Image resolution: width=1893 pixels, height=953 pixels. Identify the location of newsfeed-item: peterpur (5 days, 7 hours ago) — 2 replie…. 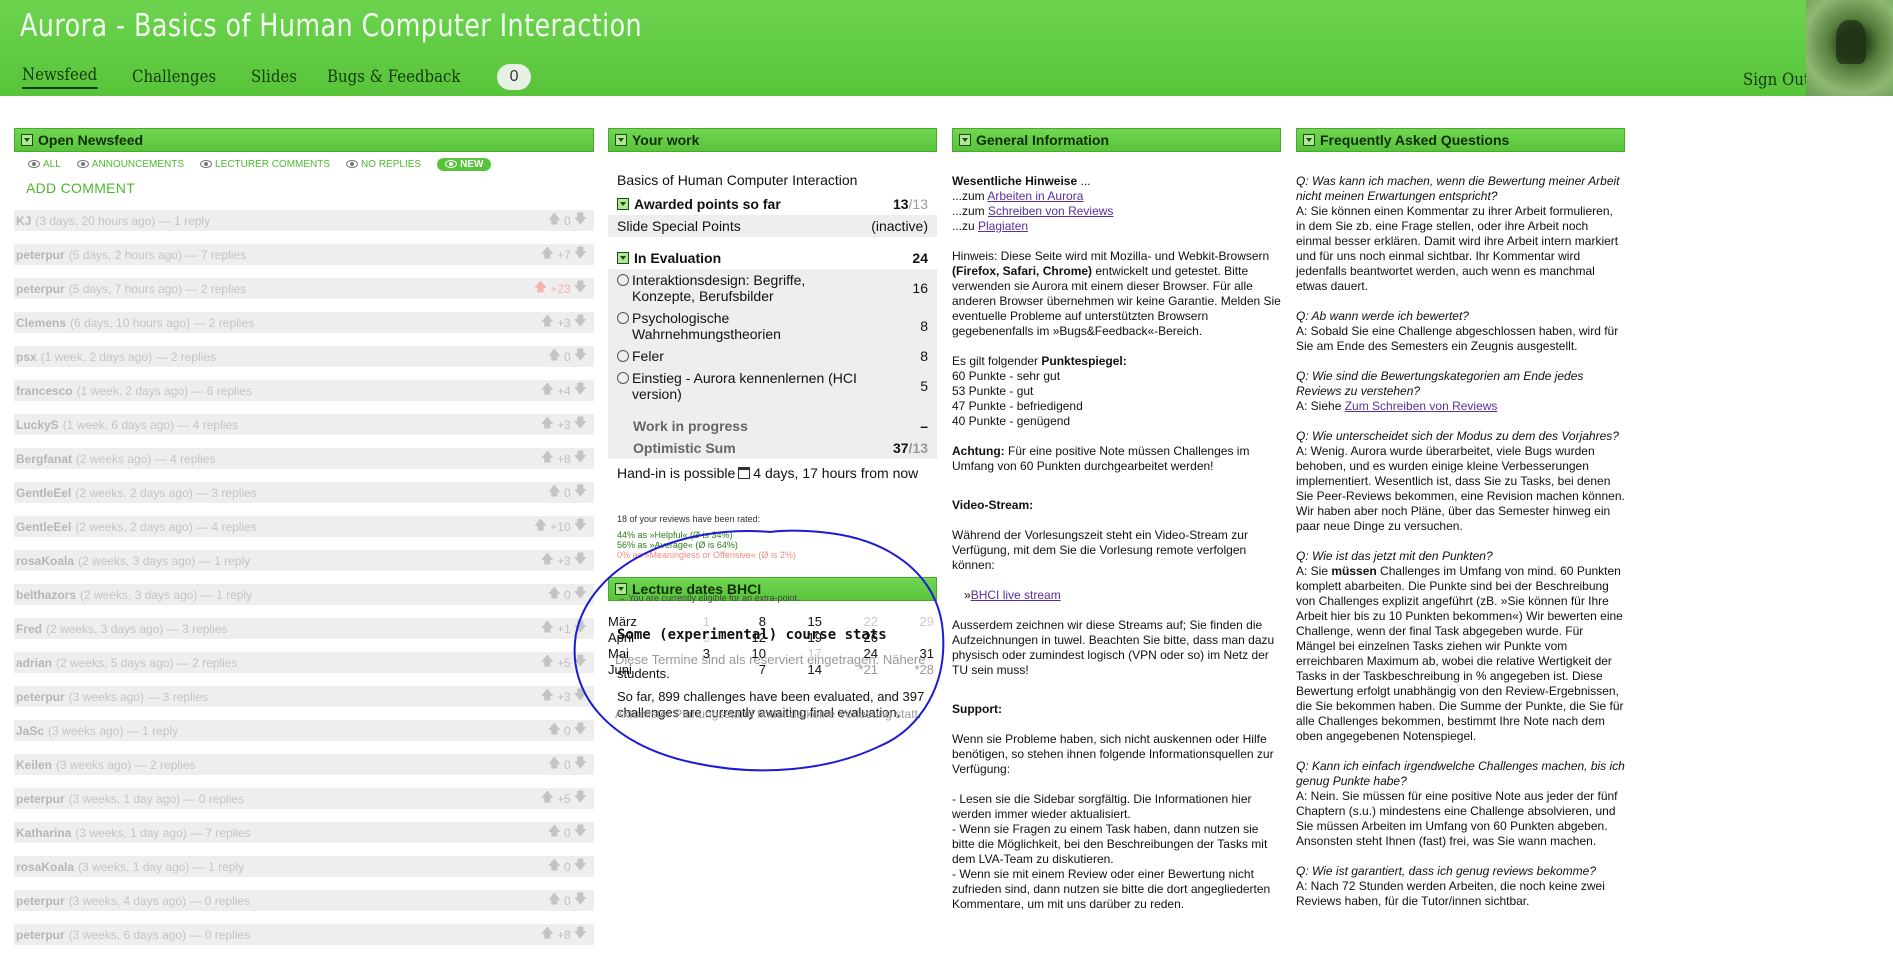
(304, 288).